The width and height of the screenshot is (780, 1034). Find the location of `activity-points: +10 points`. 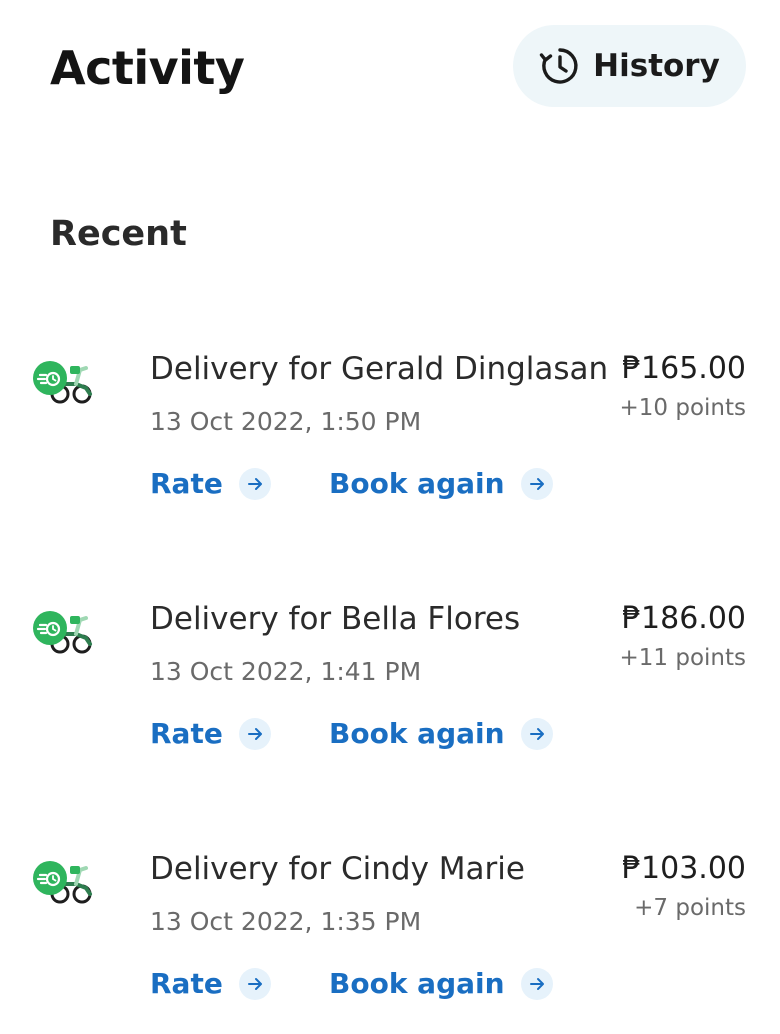

activity-points: +10 points is located at coordinates (683, 408).